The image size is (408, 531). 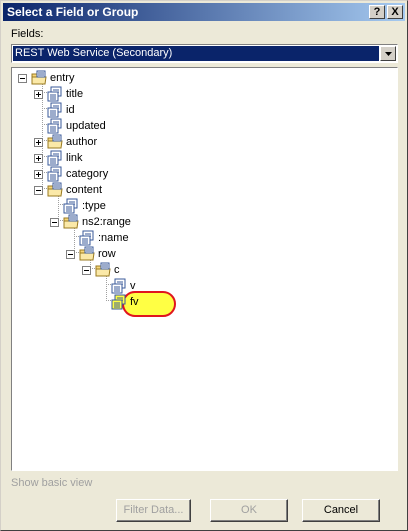 What do you see at coordinates (202, 238) in the screenshot?
I see `tree-node-name: :name` at bounding box center [202, 238].